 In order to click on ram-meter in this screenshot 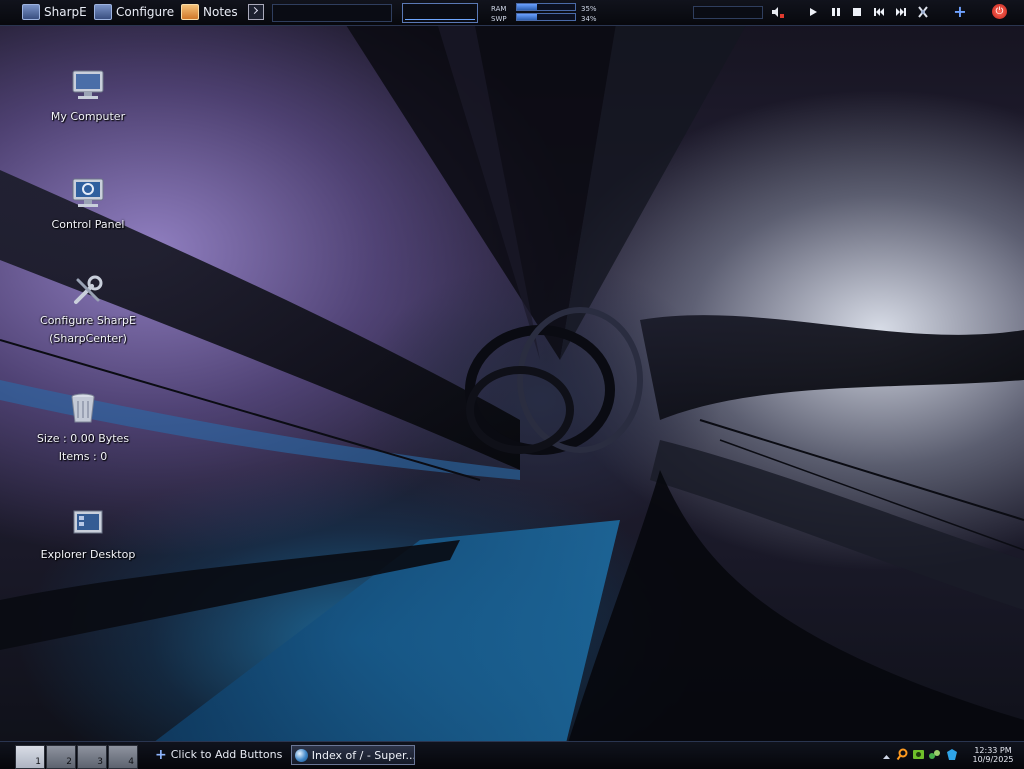, I will do `click(546, 7)`.